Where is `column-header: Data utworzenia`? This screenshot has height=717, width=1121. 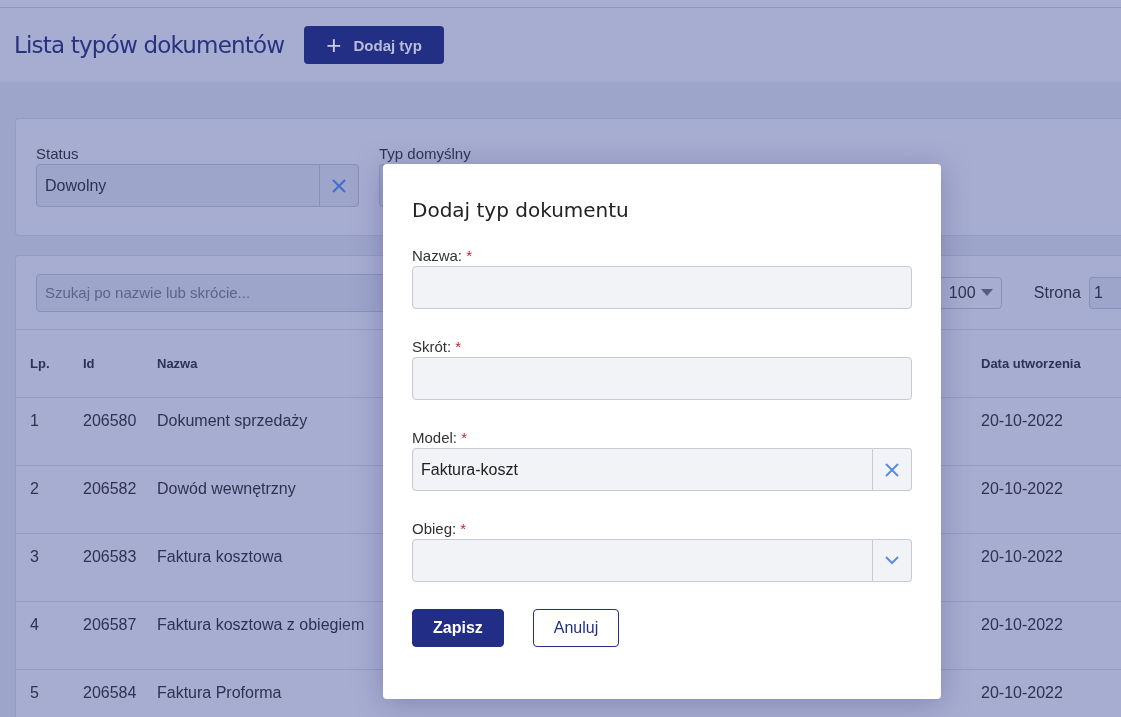 column-header: Data utworzenia is located at coordinates (1030, 363).